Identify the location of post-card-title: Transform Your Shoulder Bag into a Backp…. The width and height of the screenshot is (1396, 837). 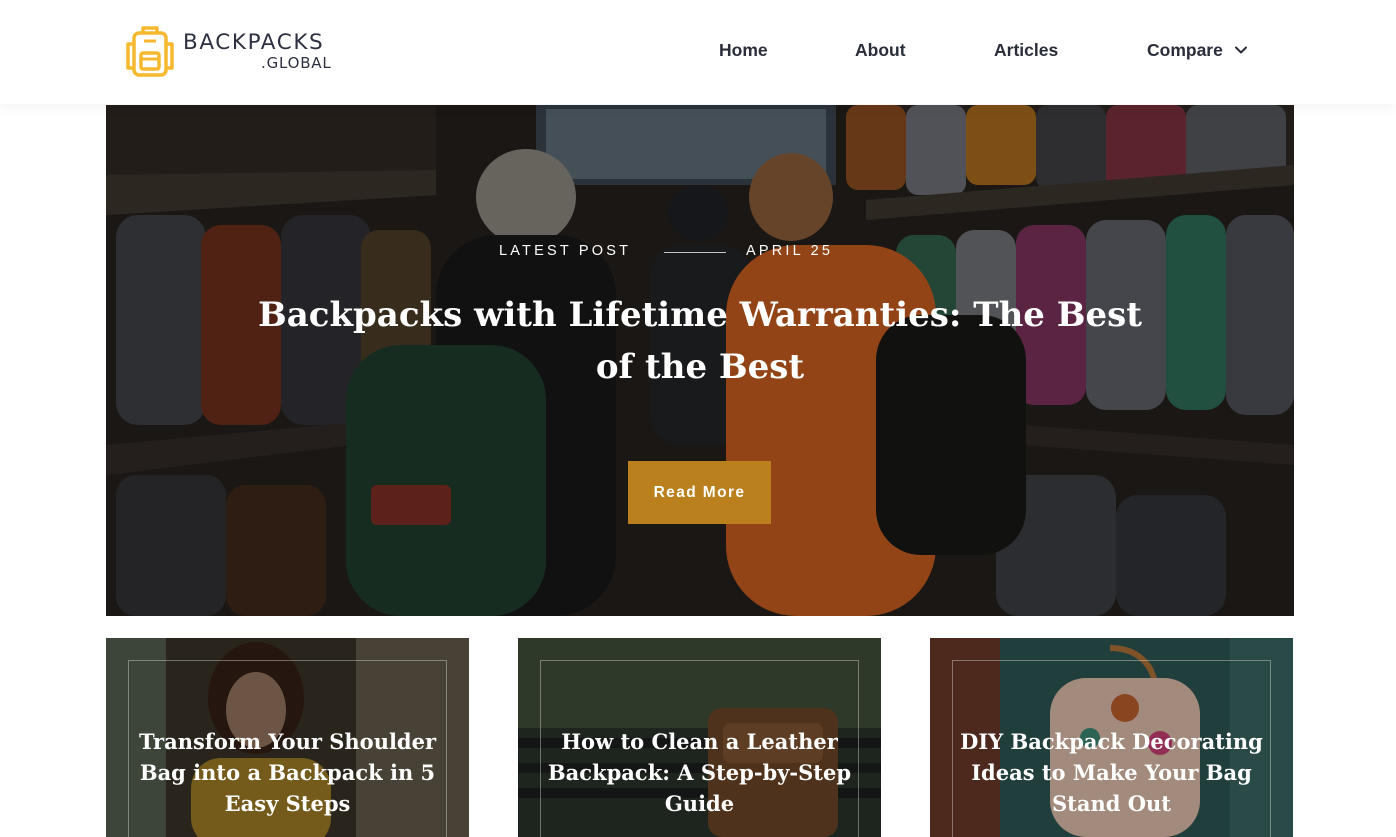
(287, 772).